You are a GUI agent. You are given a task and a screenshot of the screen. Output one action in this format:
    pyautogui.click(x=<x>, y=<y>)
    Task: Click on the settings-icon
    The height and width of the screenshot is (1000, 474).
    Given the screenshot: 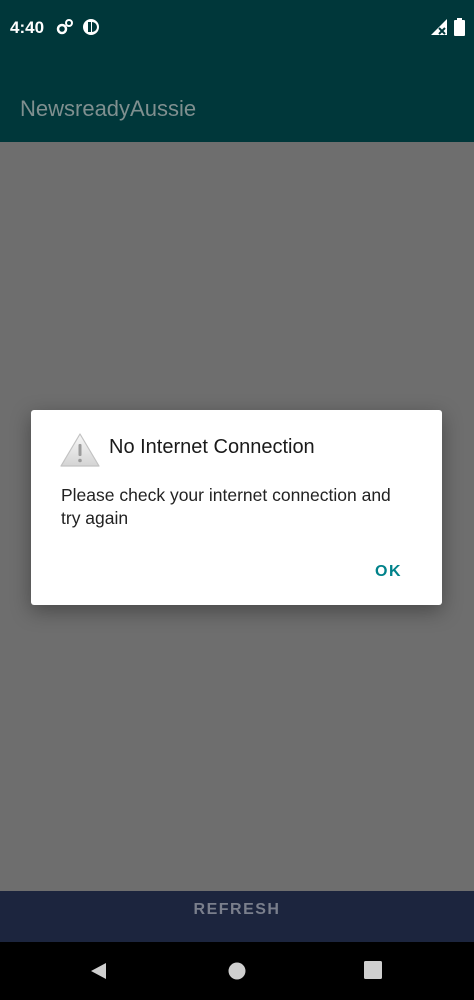 What is the action you would take?
    pyautogui.click(x=65, y=29)
    